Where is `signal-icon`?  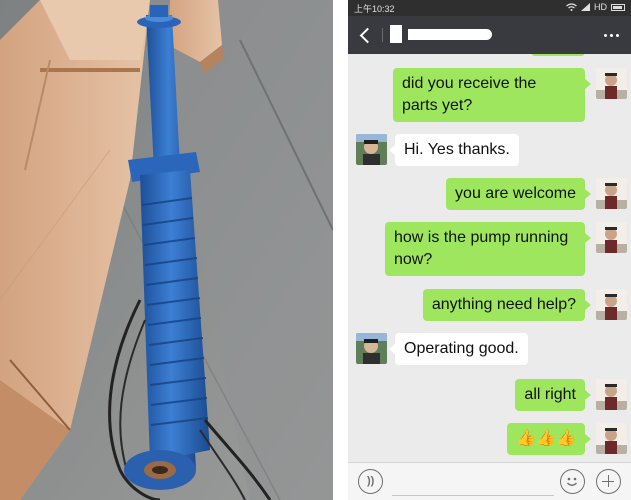 signal-icon is located at coordinates (585, 7).